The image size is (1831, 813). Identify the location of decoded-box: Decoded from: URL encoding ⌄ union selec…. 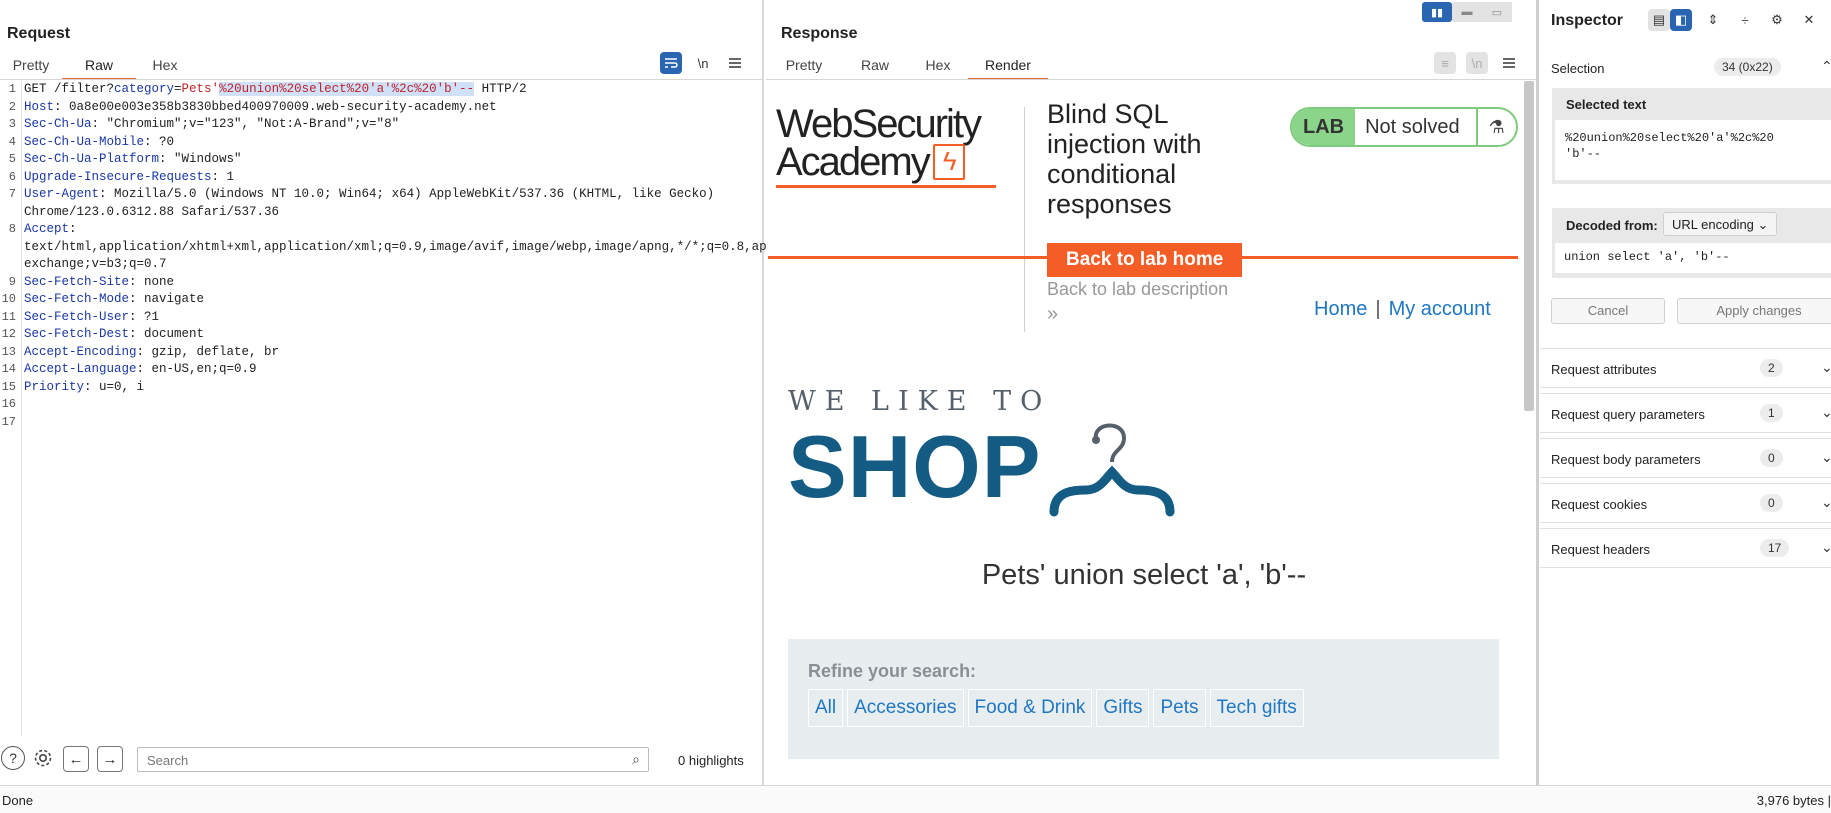
(1691, 243).